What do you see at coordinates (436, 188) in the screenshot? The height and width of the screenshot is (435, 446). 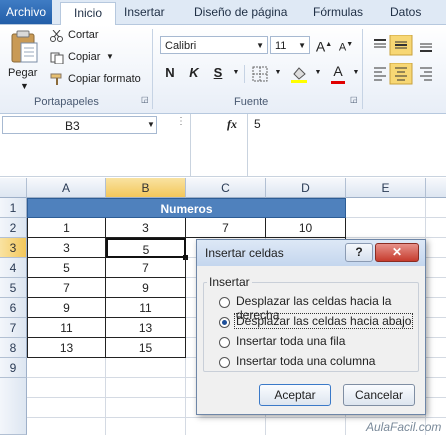 I see `column-header-overflow` at bounding box center [436, 188].